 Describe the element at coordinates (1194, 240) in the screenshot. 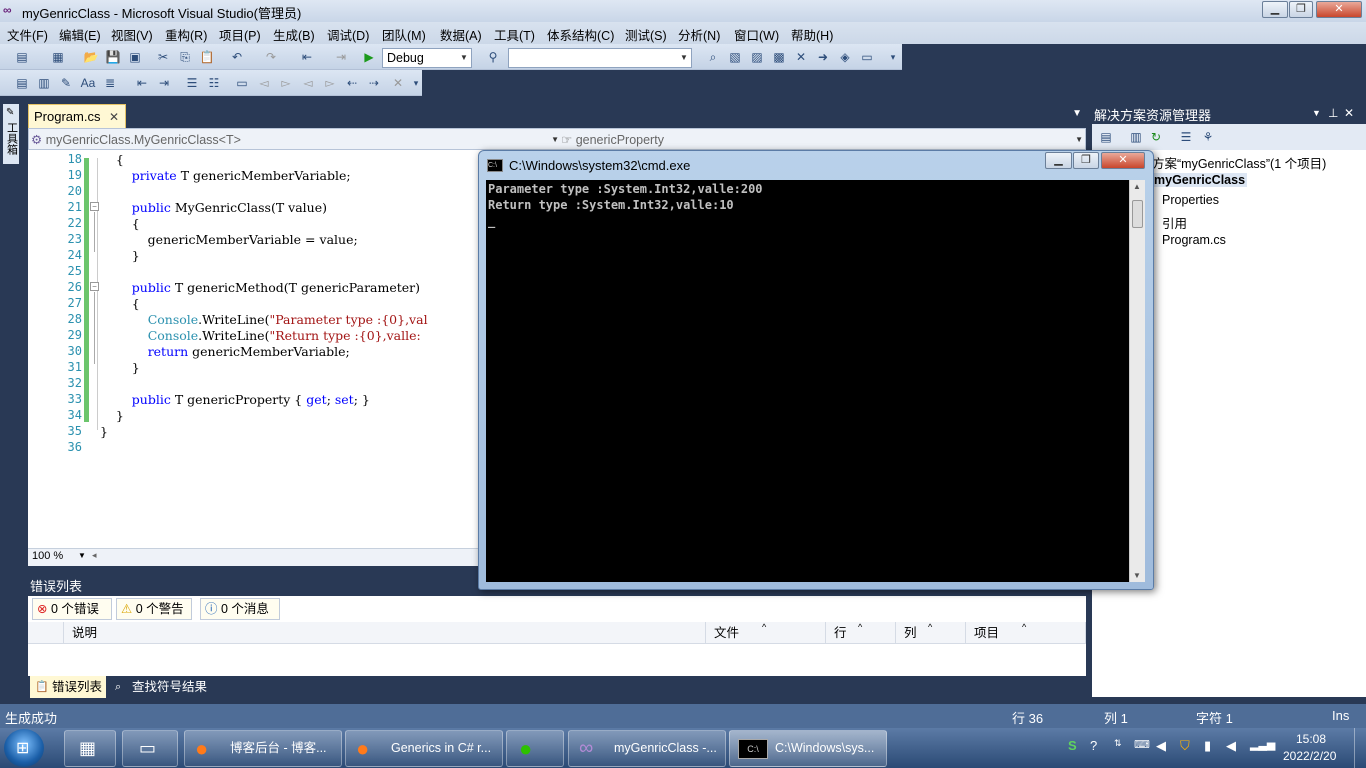

I see `tree-item-program-cs: Program.cs` at that location.